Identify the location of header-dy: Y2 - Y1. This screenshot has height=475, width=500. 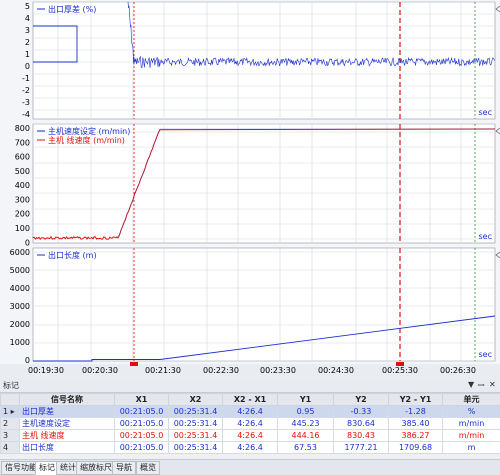
(416, 400).